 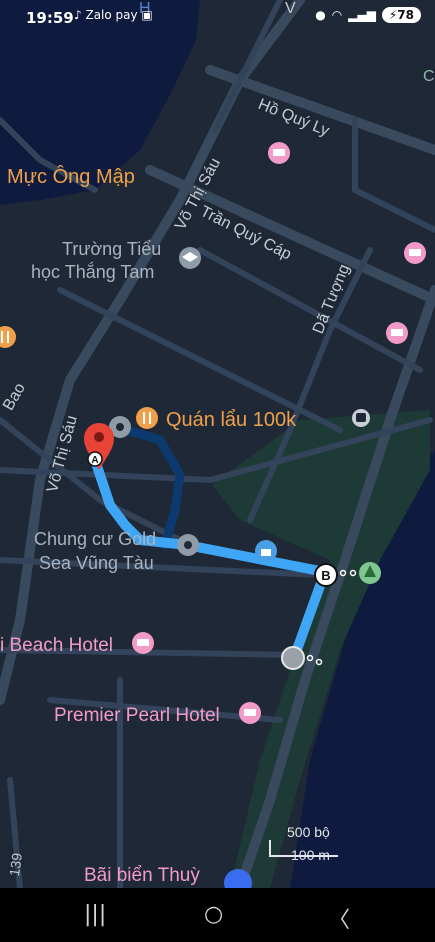 I want to click on status-right-icons: ● ◠ ▂▄▆ ⚡78, so click(x=368, y=15).